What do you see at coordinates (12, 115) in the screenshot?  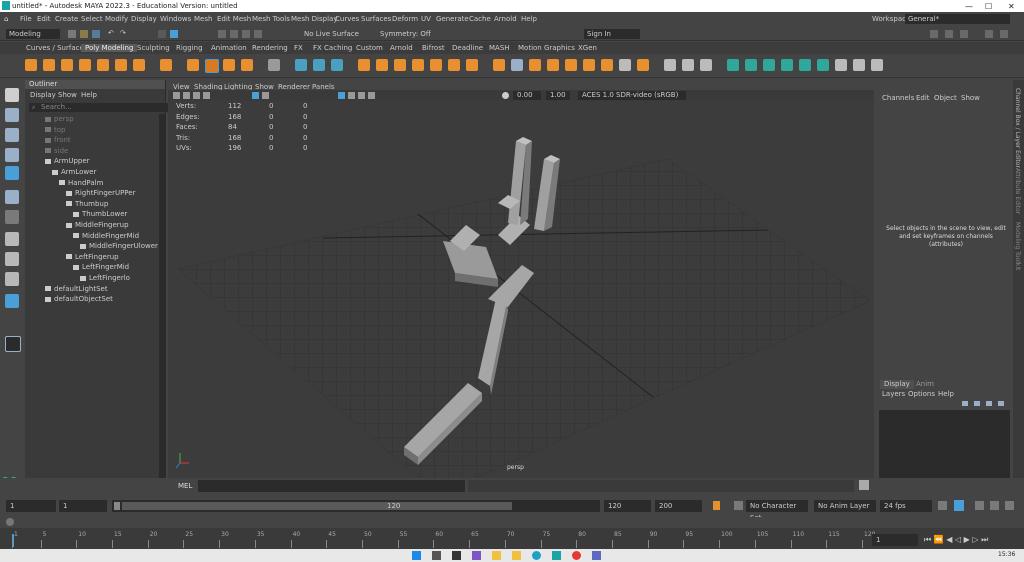 I see `lasso-tool-icon` at bounding box center [12, 115].